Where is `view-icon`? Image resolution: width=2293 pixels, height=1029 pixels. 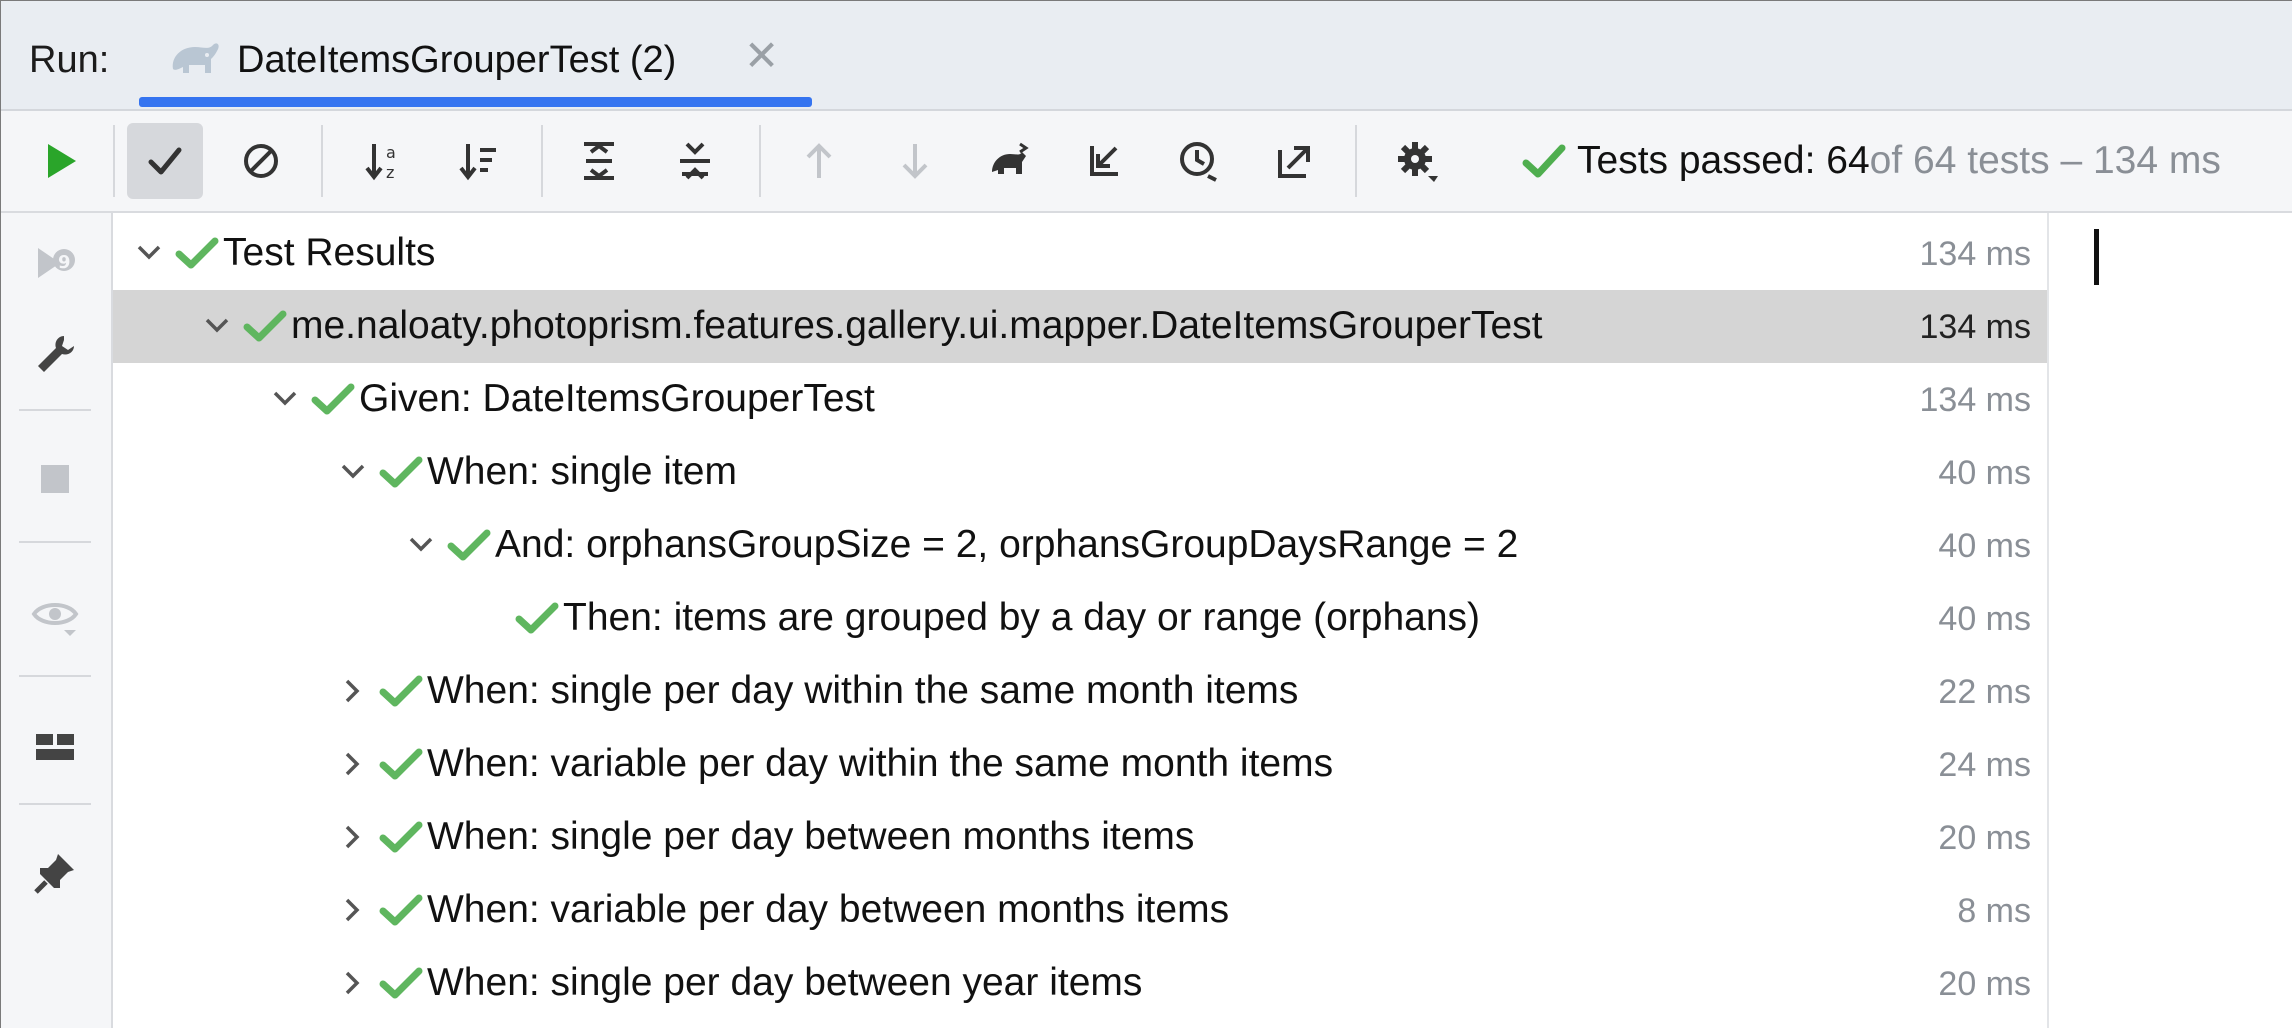 view-icon is located at coordinates (55, 615).